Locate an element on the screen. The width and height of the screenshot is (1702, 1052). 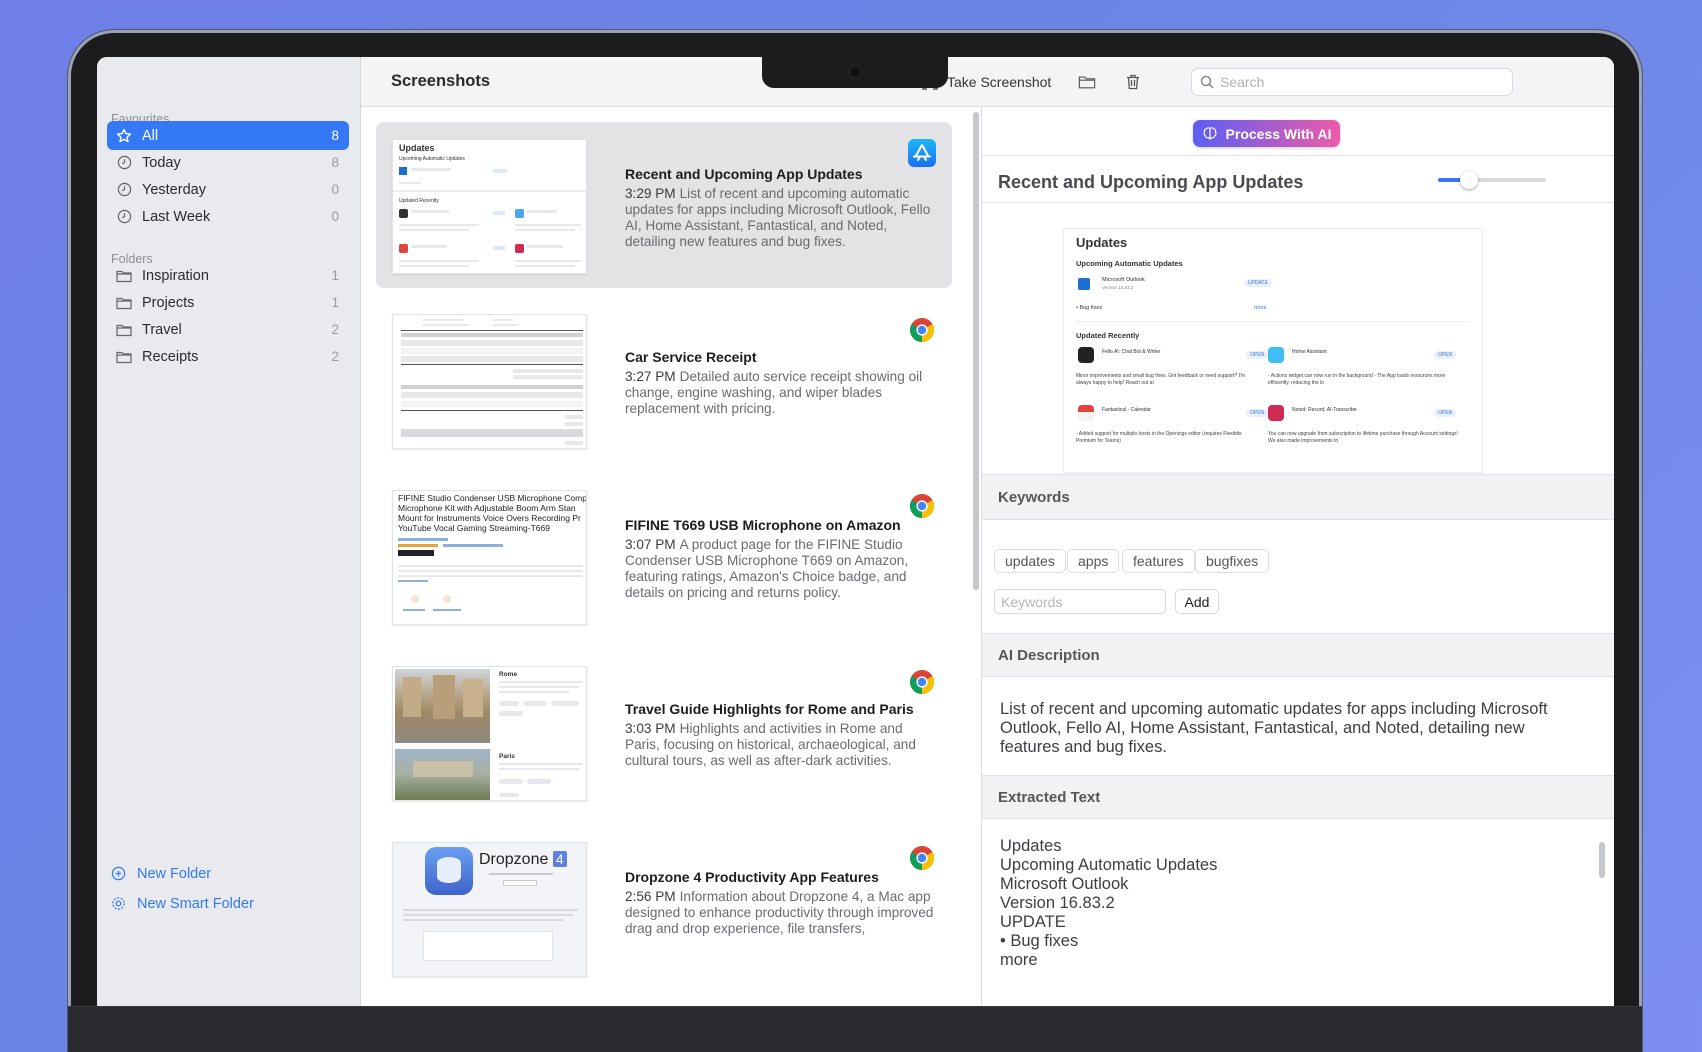
sidebar-item-today: Today 8 is located at coordinates (228, 162).